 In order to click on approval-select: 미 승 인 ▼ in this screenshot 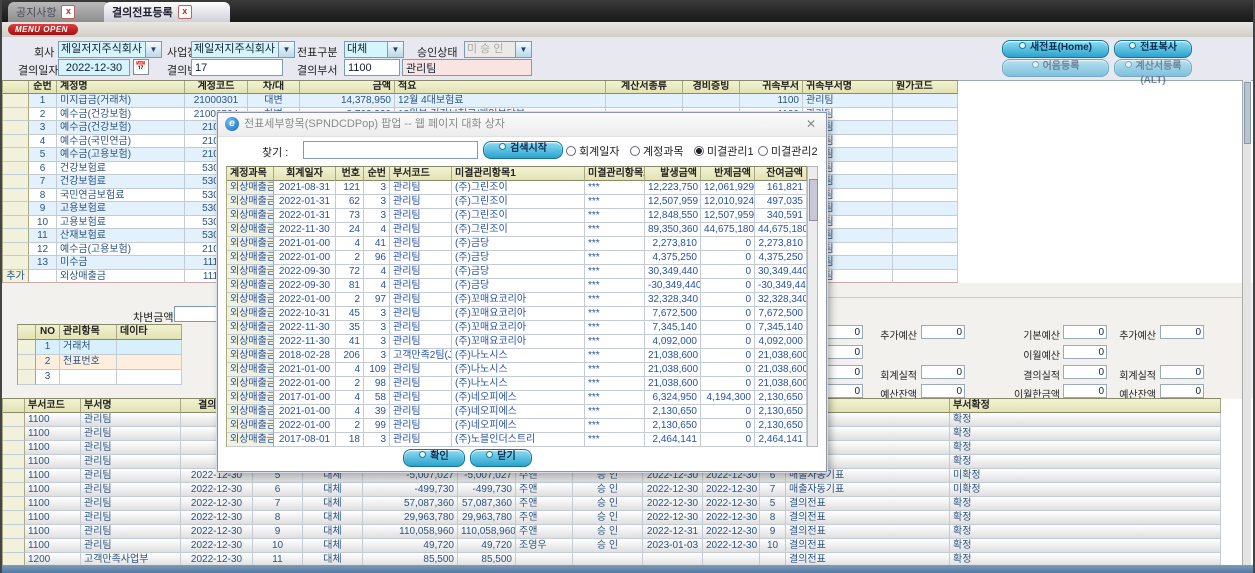, I will do `click(498, 49)`.